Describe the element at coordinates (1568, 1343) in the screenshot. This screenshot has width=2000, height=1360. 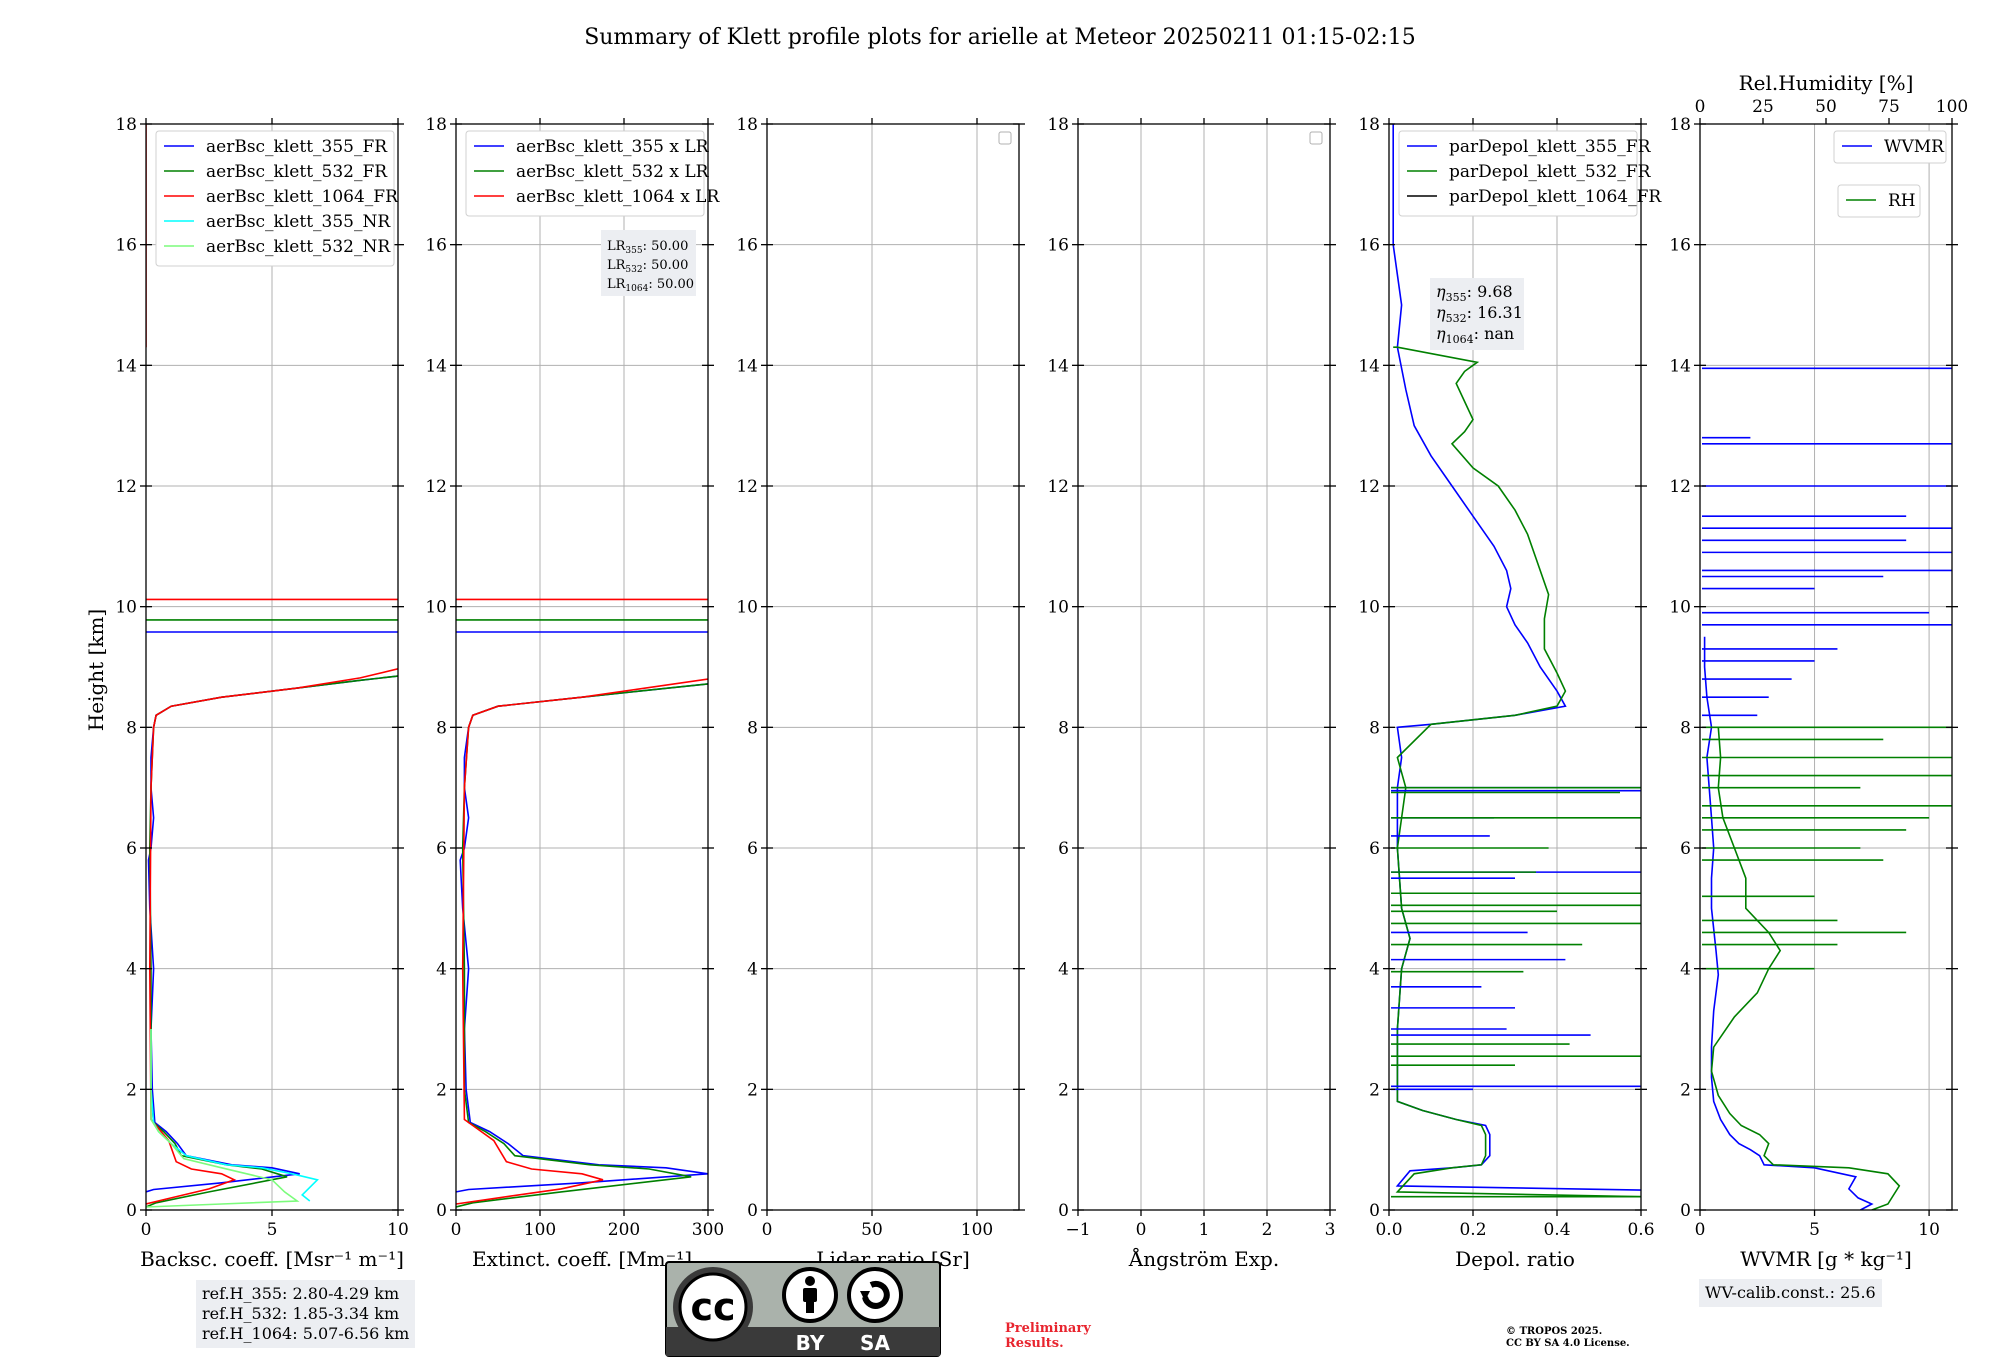
I see `copyright-line-2: CC BY SA 4.0 License.` at that location.